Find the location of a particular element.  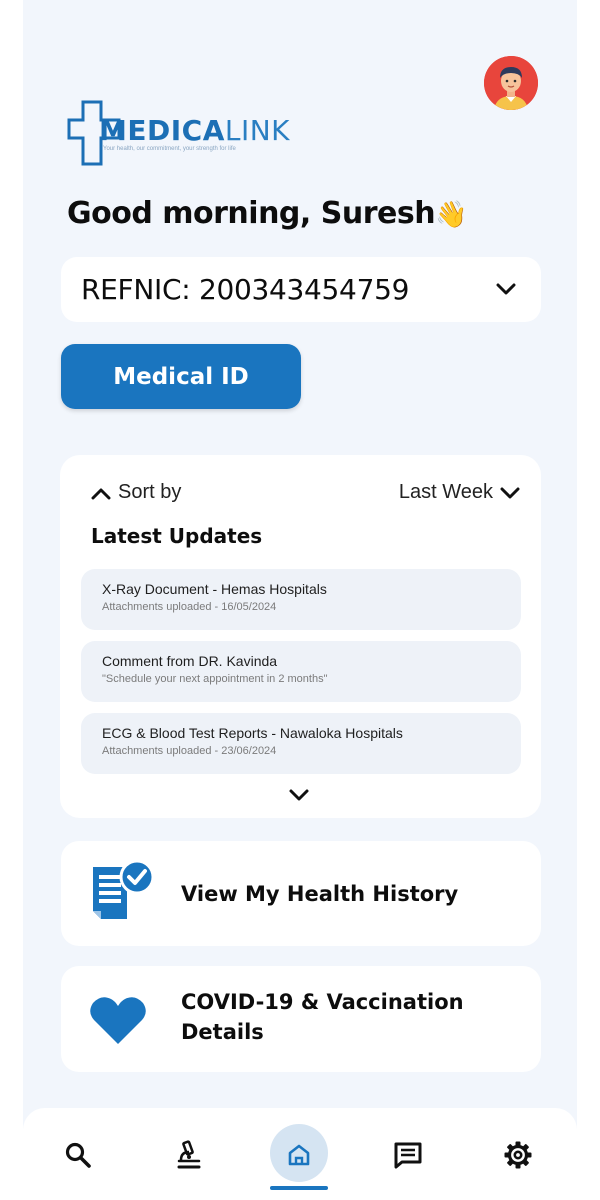

greeting: Good morning, Suresh👋 is located at coordinates (267, 213).